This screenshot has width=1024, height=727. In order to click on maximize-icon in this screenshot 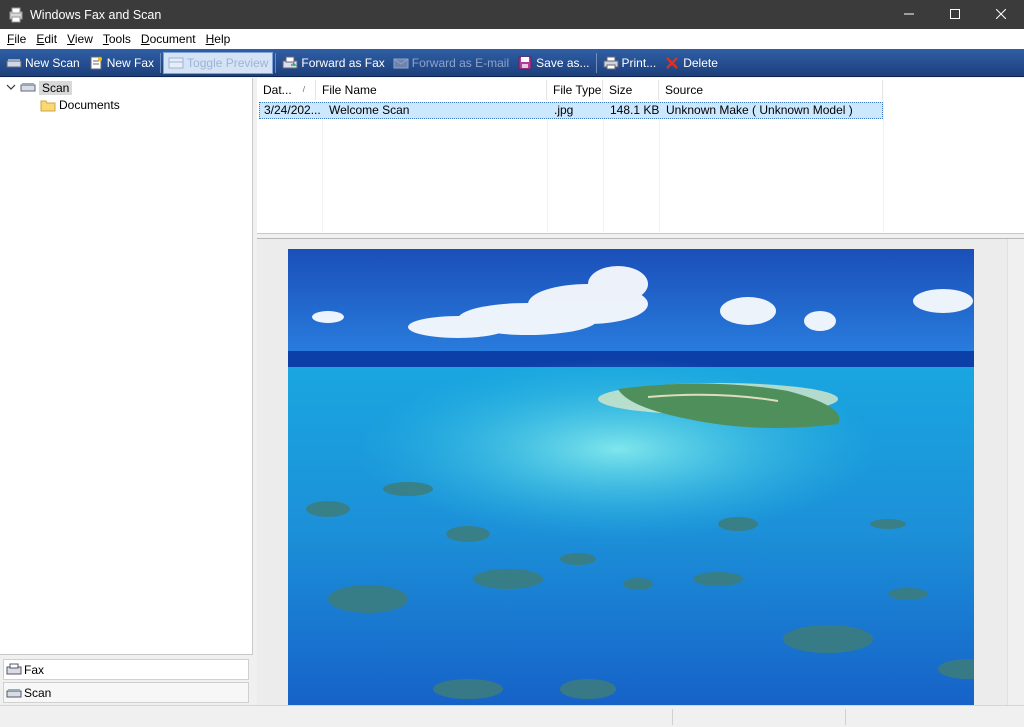, I will do `click(955, 15)`.